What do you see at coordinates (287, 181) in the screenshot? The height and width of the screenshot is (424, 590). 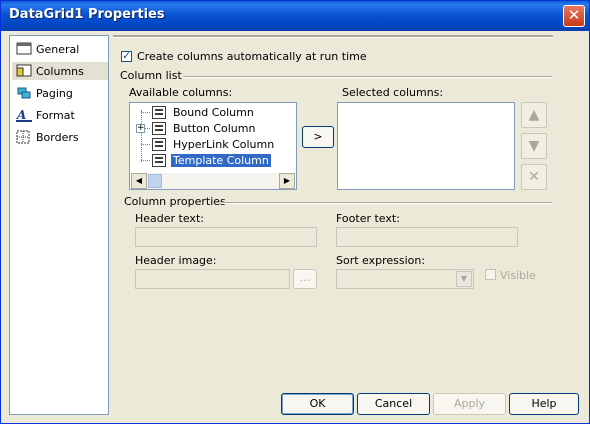 I see `scroll-right-icon: ▶` at bounding box center [287, 181].